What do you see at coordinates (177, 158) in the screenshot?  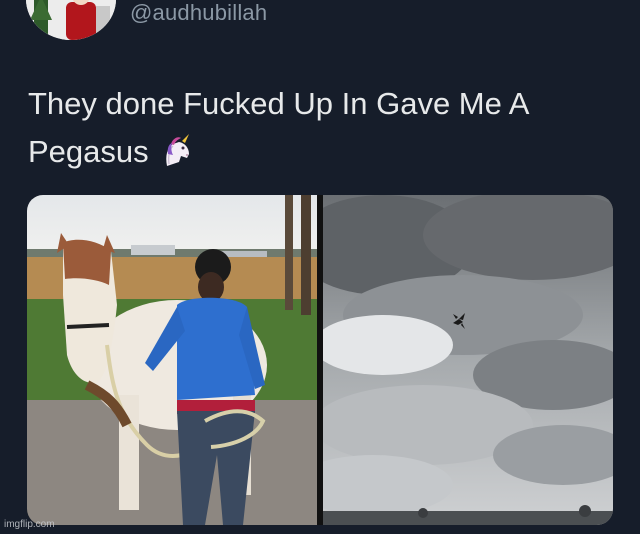 I see `unicorn-emoji-icon` at bounding box center [177, 158].